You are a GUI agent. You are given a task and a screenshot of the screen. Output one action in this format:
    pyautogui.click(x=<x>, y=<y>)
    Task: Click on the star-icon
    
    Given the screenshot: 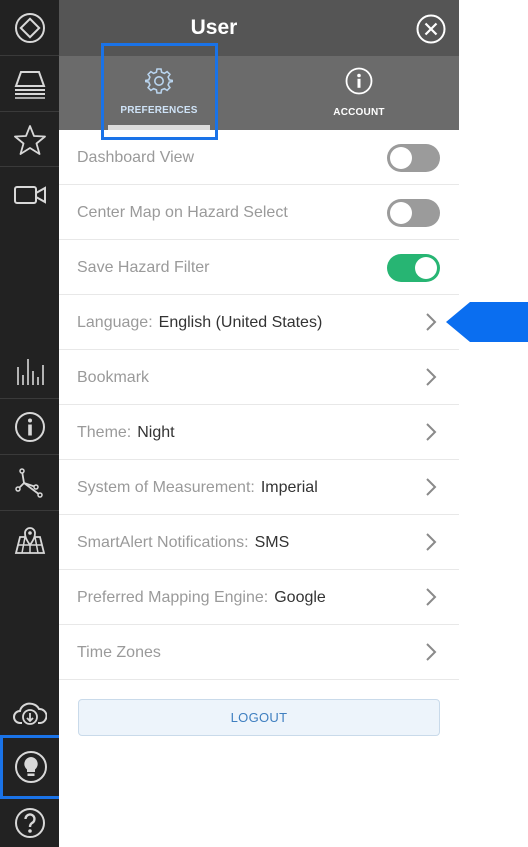 What is the action you would take?
    pyautogui.click(x=29, y=139)
    